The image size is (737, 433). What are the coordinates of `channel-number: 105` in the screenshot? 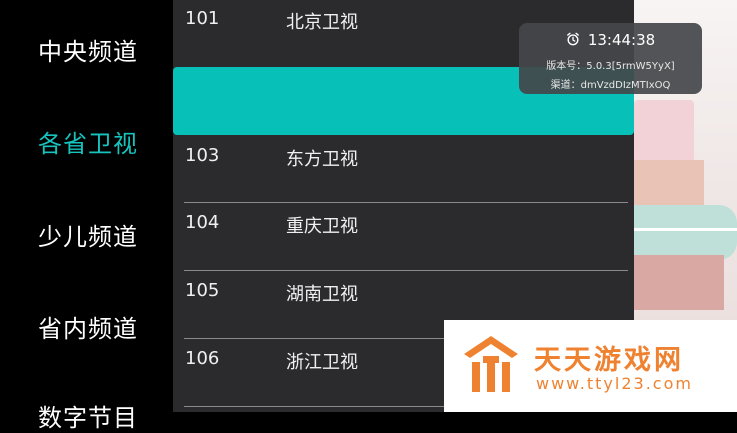 It's located at (202, 290).